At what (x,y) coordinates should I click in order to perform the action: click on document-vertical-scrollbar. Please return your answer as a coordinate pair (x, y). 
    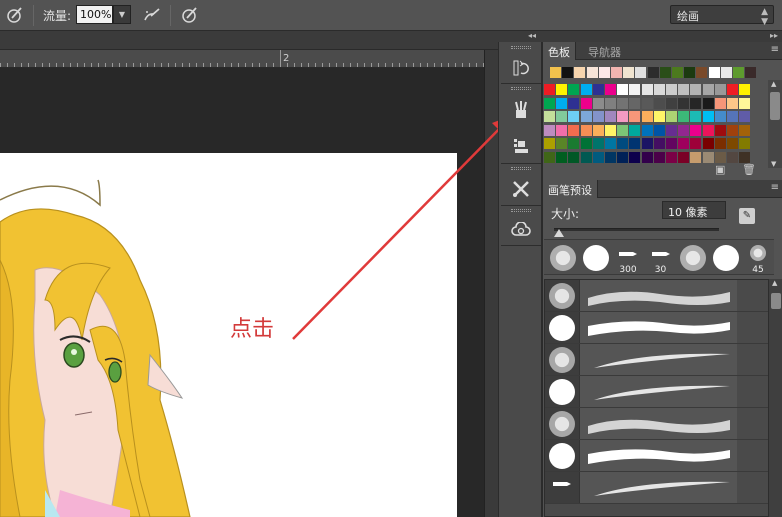
    Looking at the image, I should click on (491, 283).